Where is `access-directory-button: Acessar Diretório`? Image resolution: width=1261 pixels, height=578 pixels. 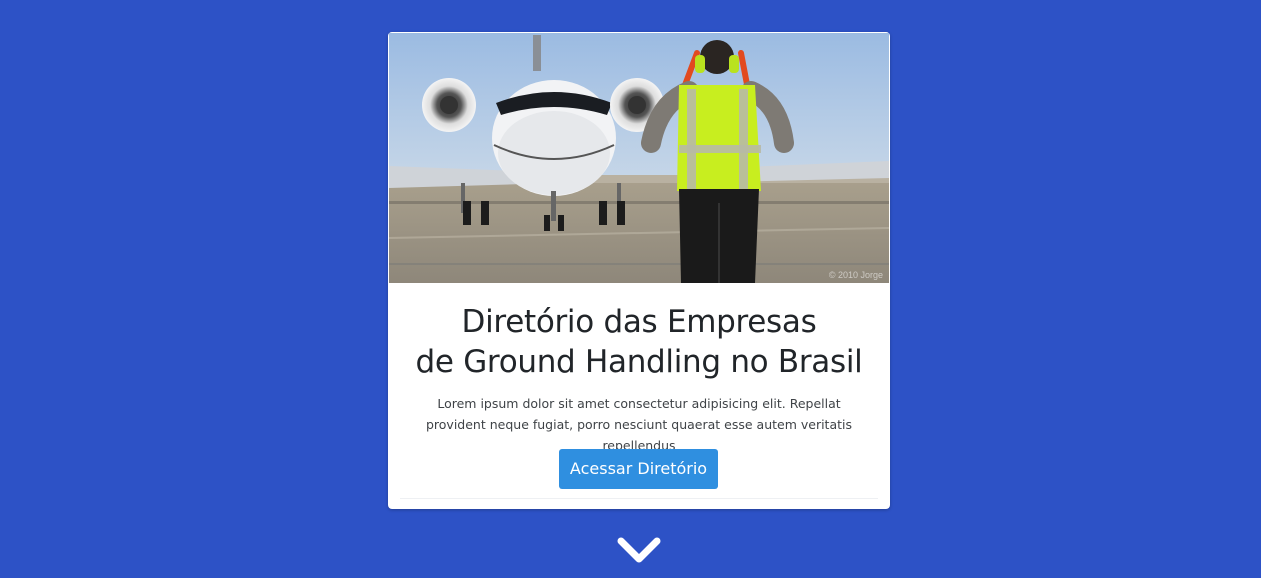 access-directory-button: Acessar Diretório is located at coordinates (638, 469).